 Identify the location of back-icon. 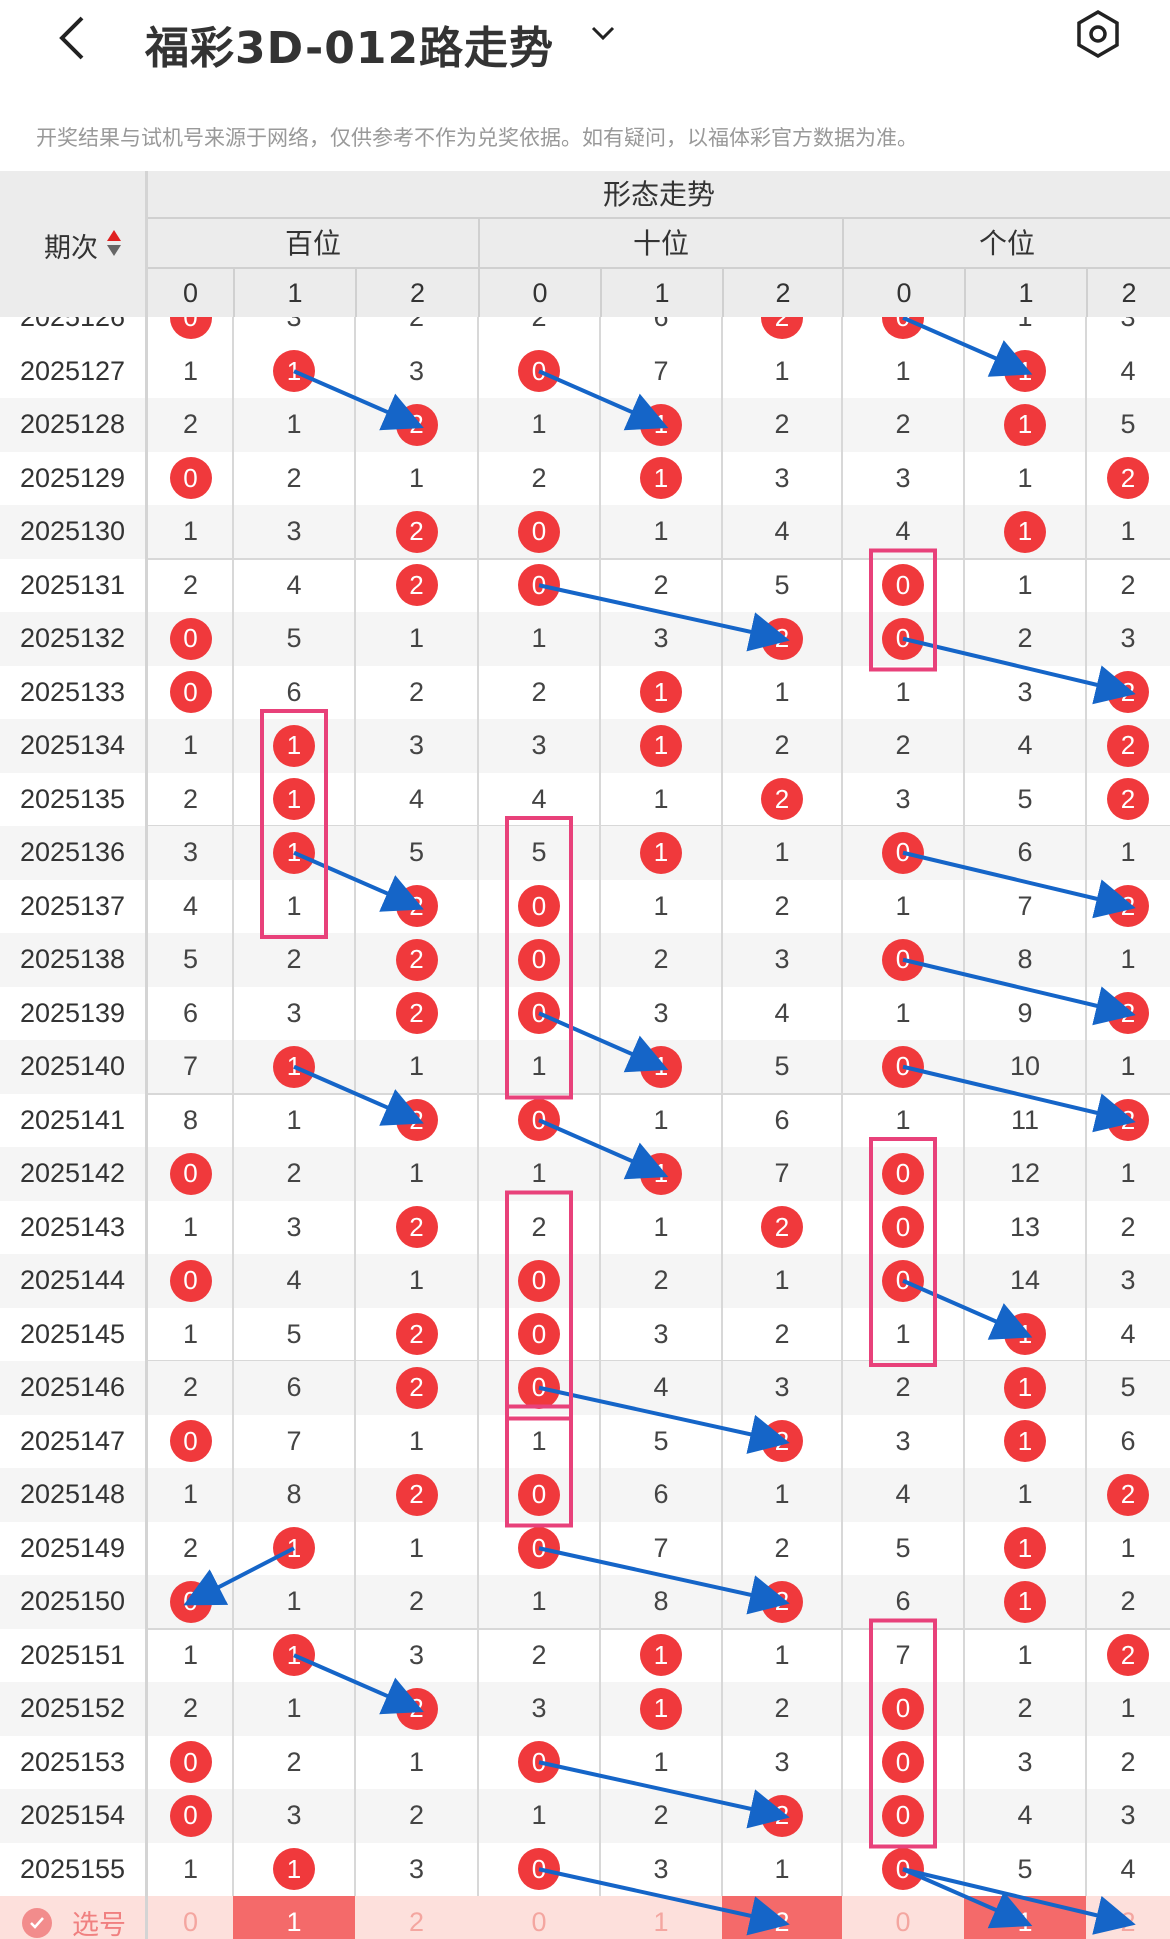
(75, 38).